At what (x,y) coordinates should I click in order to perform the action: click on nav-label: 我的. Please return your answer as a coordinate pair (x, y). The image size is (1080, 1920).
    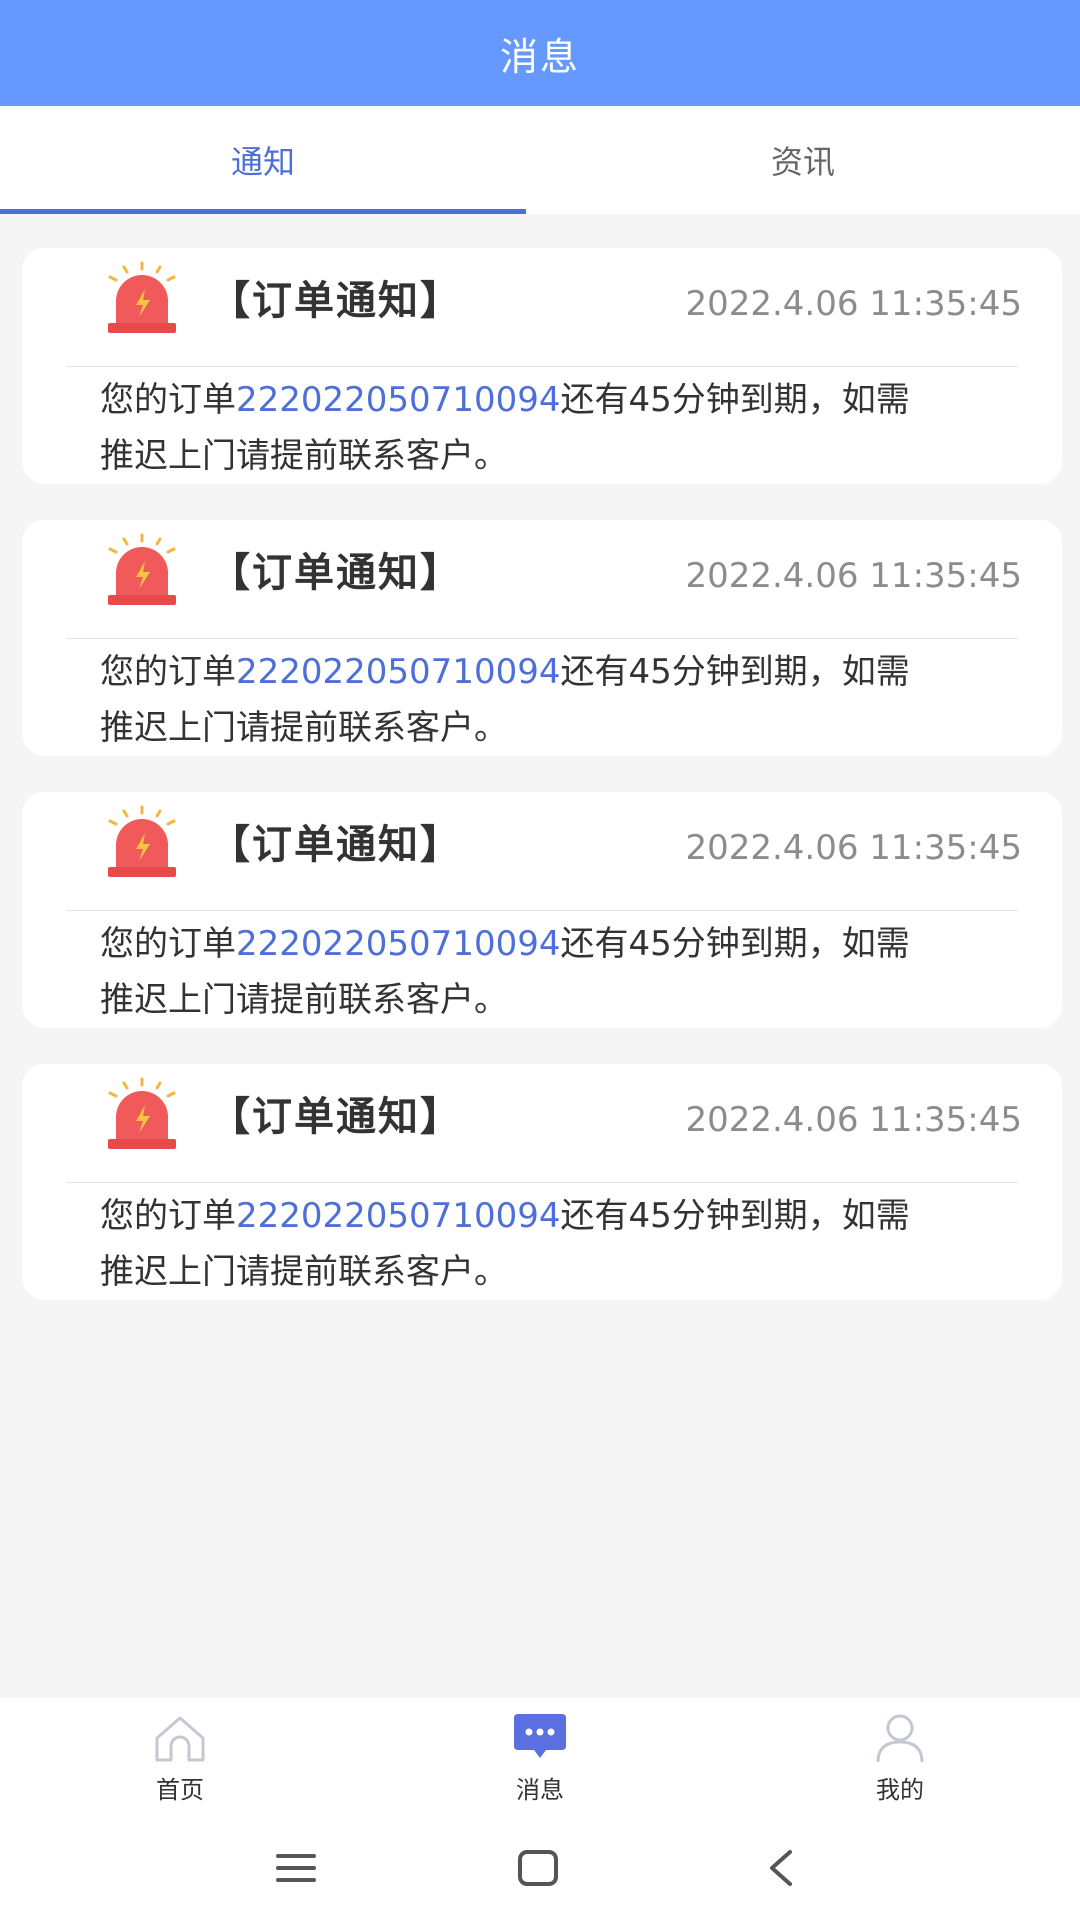
    Looking at the image, I should click on (900, 1790).